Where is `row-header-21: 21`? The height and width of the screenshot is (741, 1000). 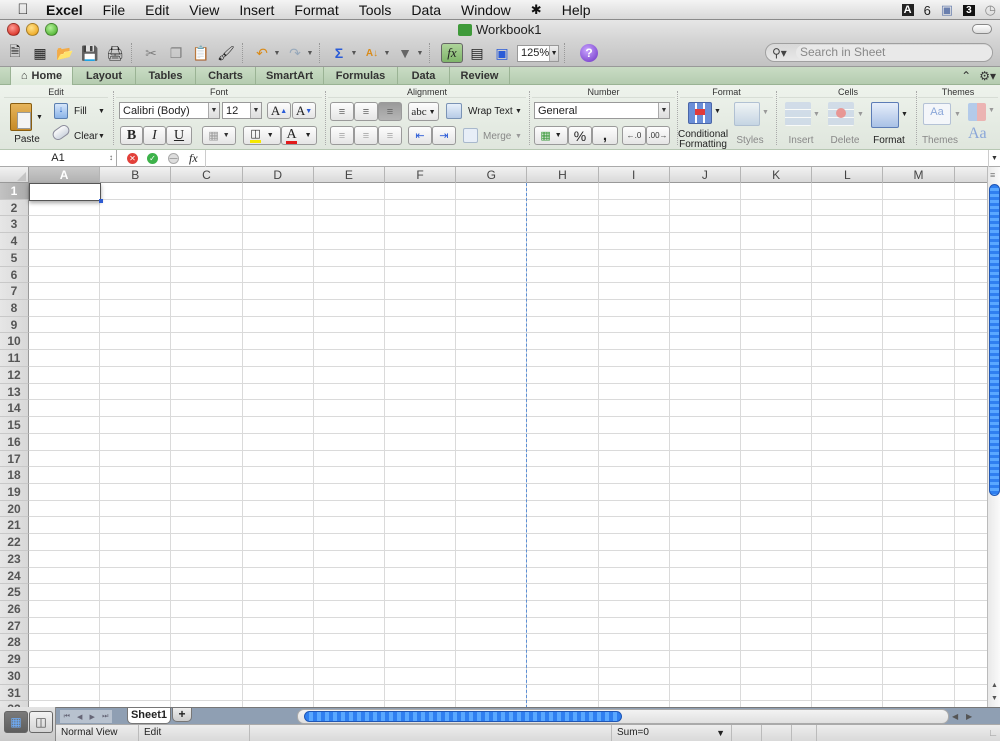
row-header-21: 21 is located at coordinates (14, 526).